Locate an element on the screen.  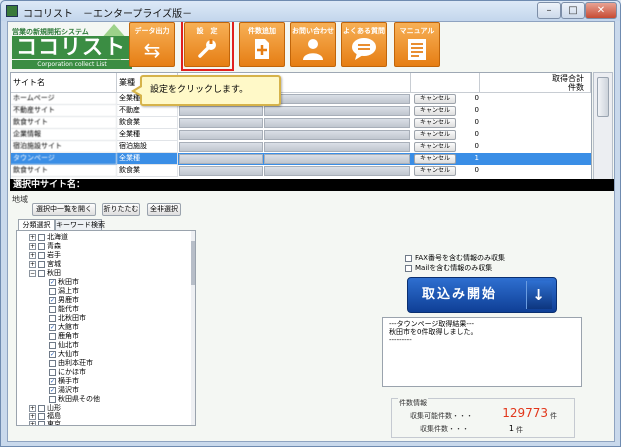
tree-item: 由利本荘市 is located at coordinates (71, 363).